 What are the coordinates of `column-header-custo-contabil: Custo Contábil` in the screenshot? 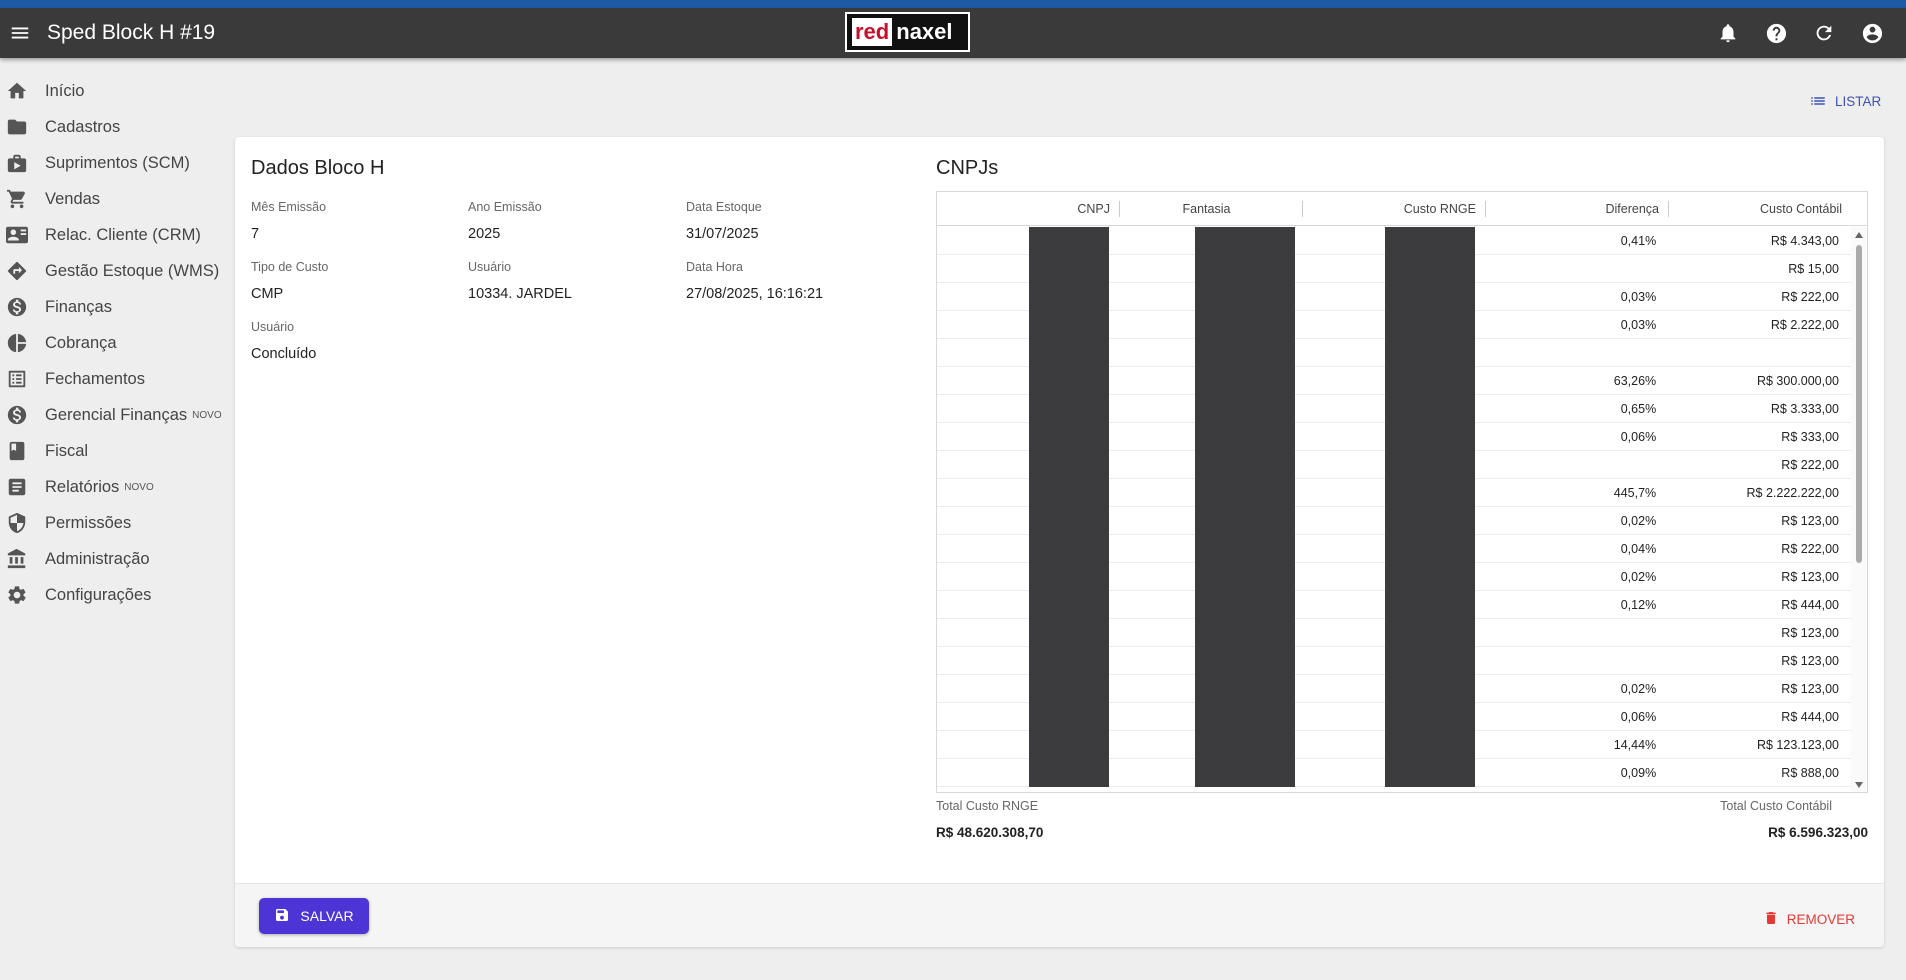 It's located at (1760, 208).